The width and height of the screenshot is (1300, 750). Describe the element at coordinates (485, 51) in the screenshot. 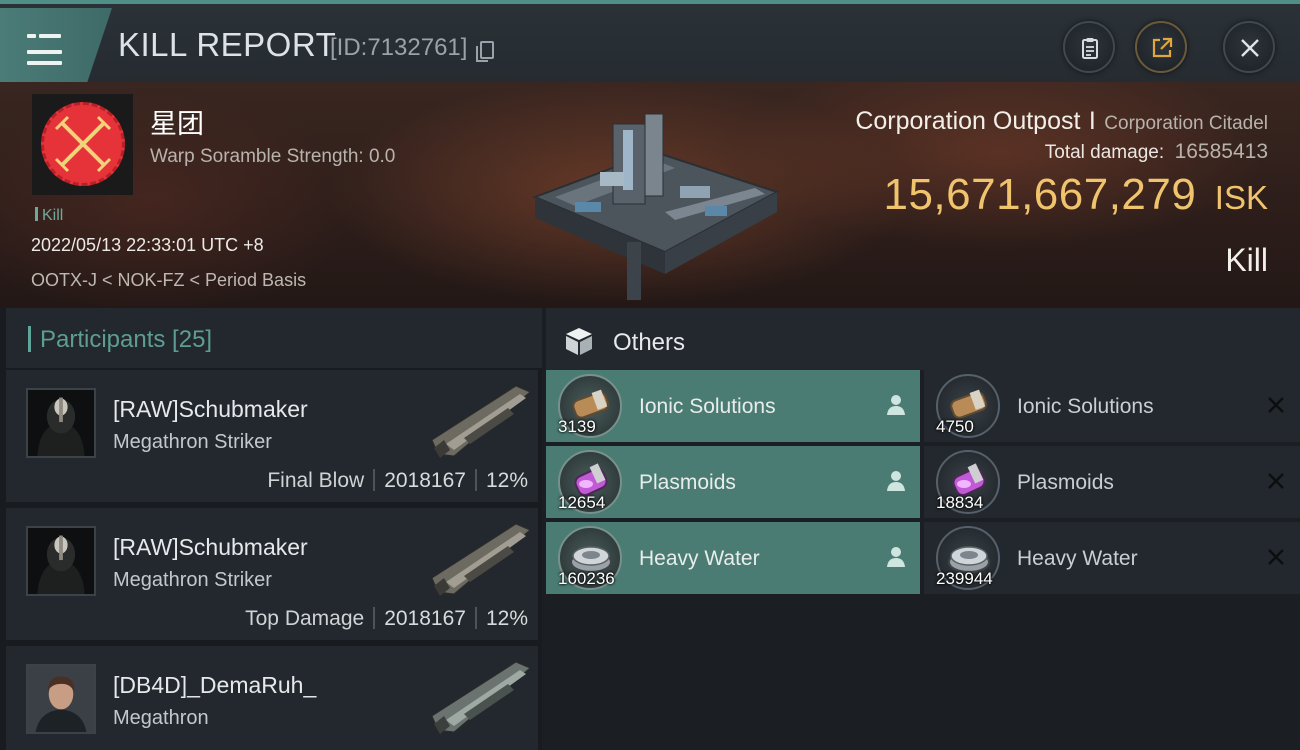

I see `copy-icon` at that location.